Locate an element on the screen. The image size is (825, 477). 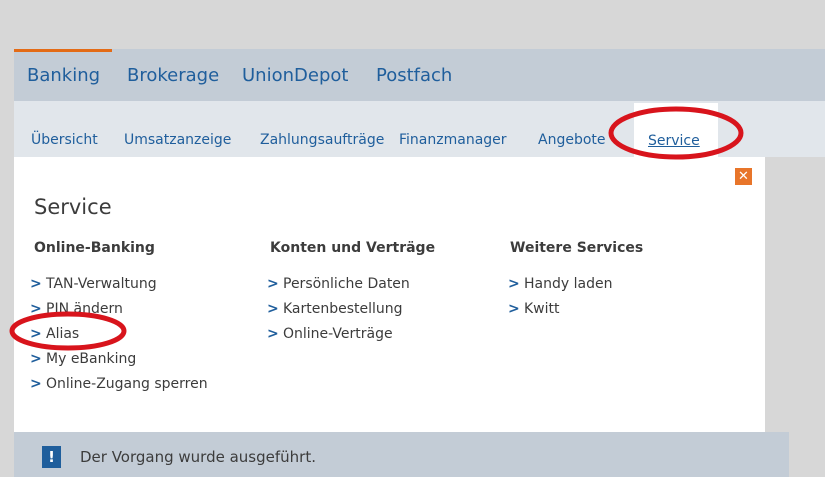
link-handy-laden: > Handy laden is located at coordinates (560, 284).